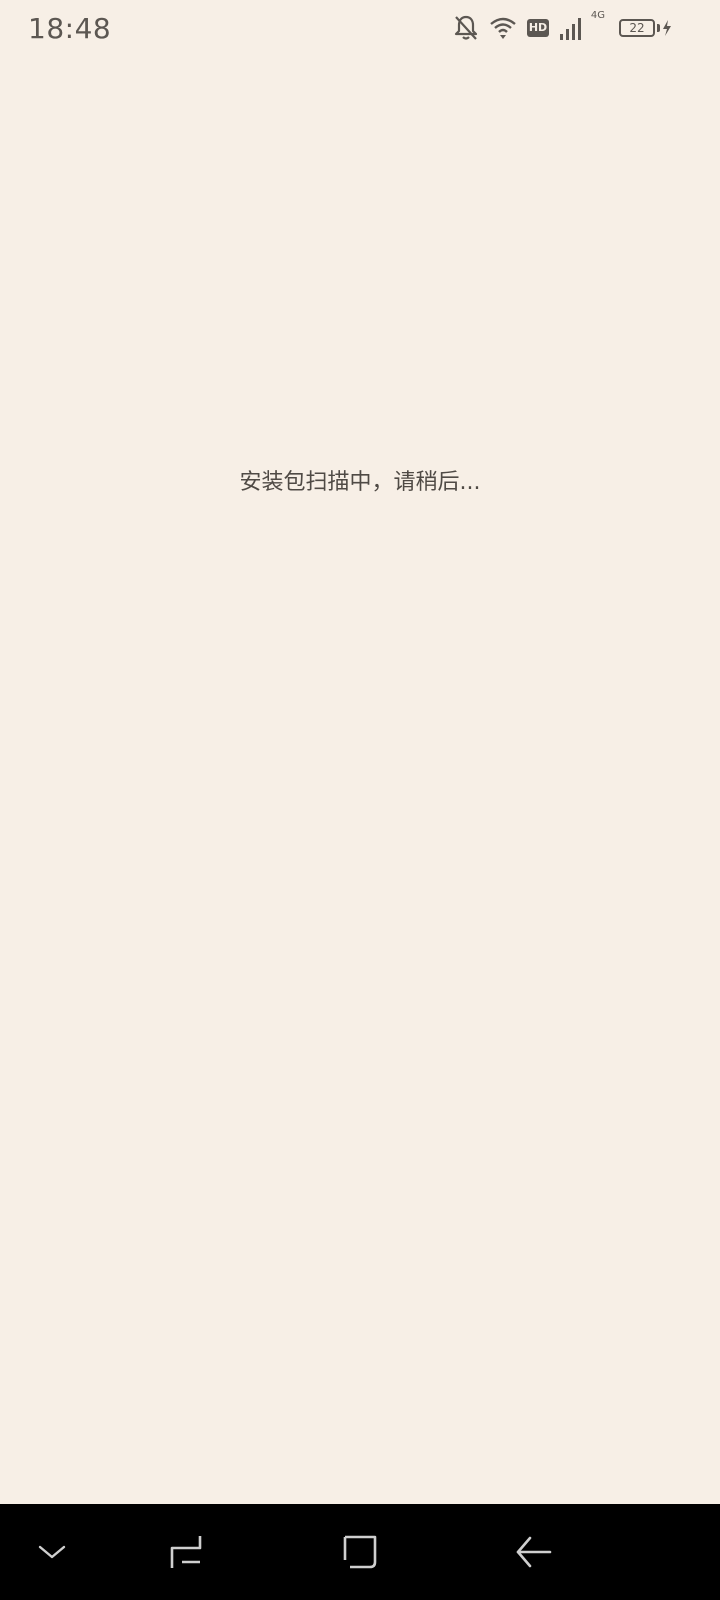 Image resolution: width=720 pixels, height=1600 pixels. I want to click on home-button, so click(360, 1552).